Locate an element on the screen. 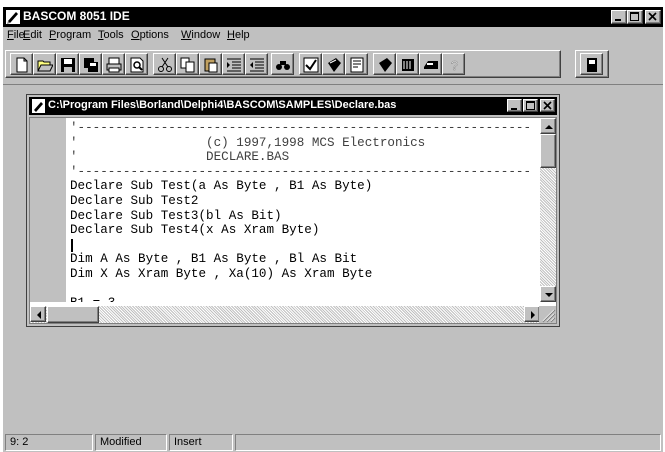  maximize-button is located at coordinates (635, 17).